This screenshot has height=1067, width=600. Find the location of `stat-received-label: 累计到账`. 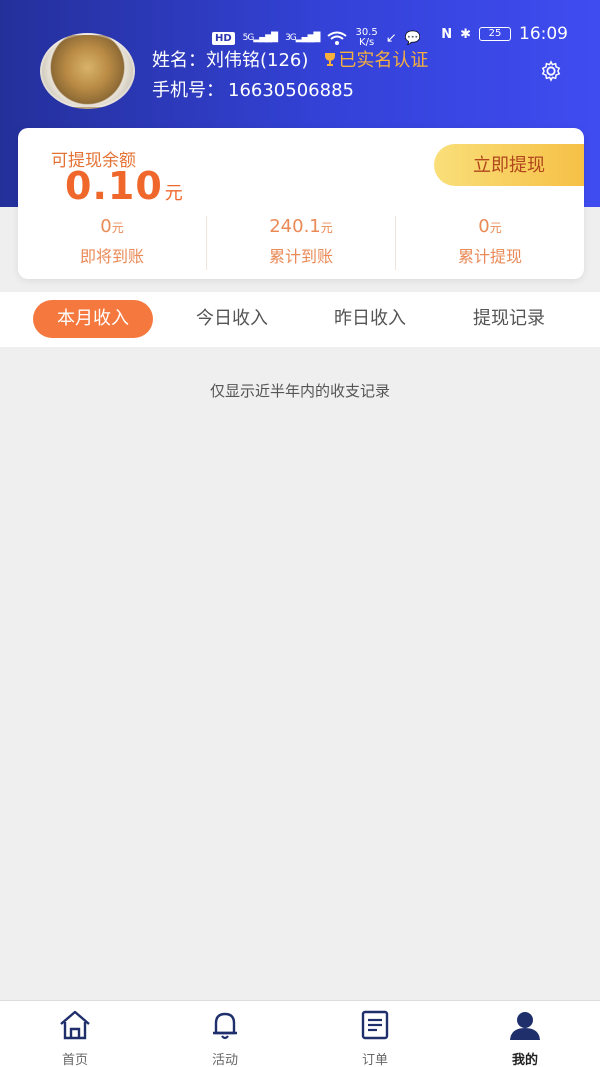

stat-received-label: 累计到账 is located at coordinates (300, 256).